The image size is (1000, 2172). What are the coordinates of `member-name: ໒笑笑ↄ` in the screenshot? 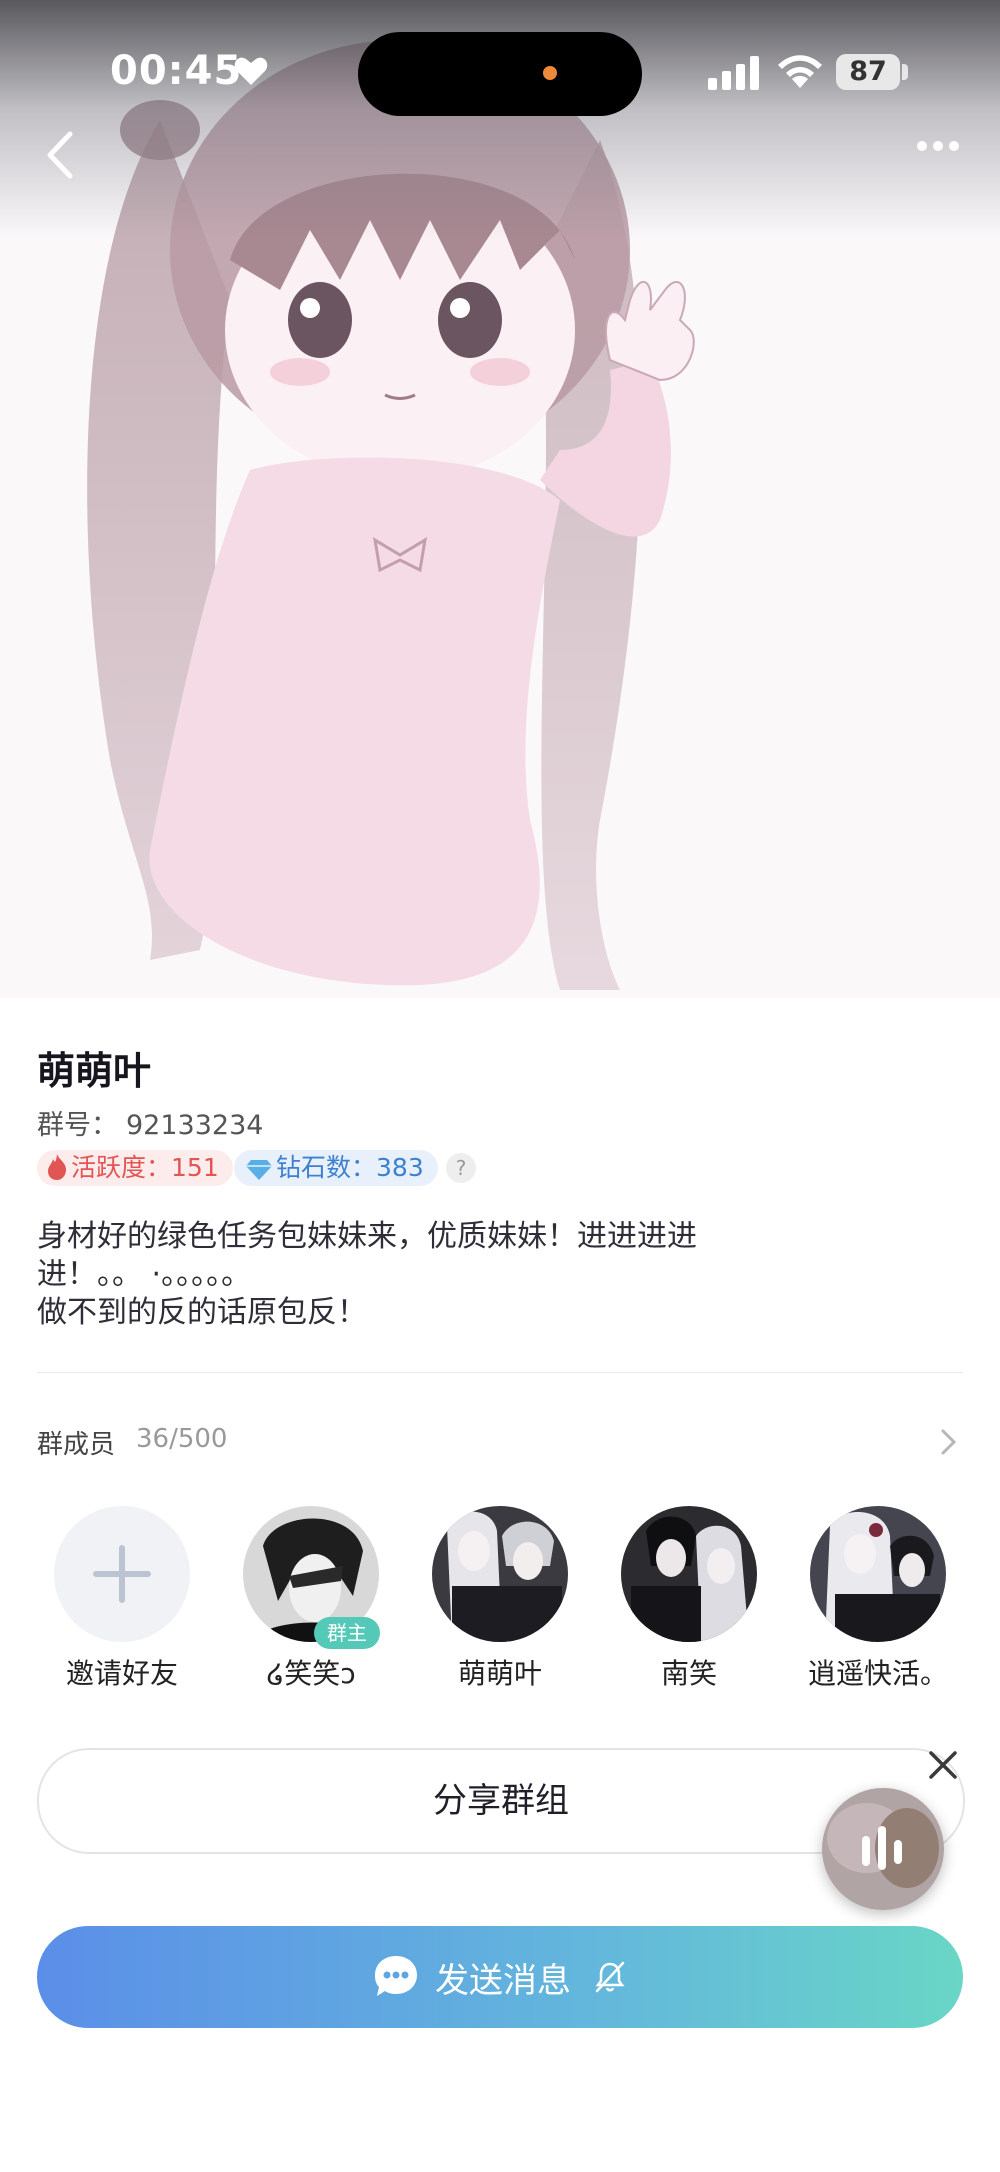 It's located at (311, 1673).